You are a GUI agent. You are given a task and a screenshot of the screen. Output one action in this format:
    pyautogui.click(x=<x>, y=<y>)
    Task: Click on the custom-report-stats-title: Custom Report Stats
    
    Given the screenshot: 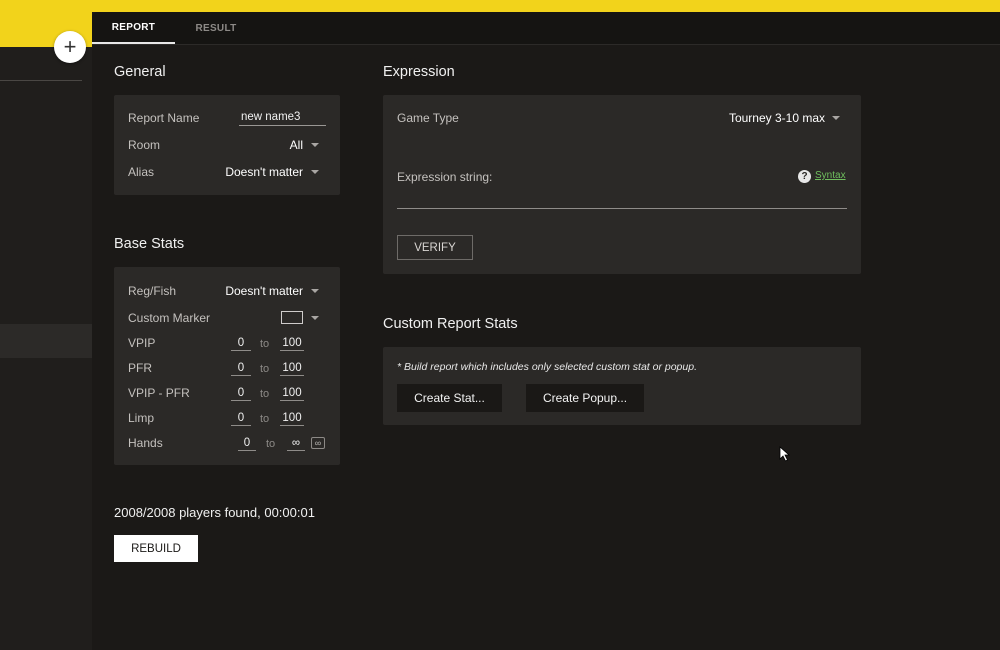 What is the action you would take?
    pyautogui.click(x=450, y=324)
    